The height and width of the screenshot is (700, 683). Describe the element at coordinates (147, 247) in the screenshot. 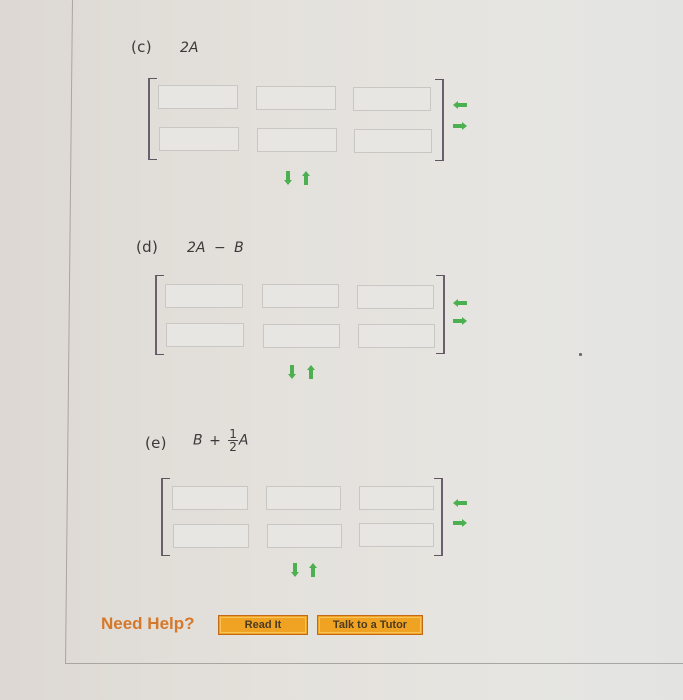

I see `part-label: (d)` at that location.